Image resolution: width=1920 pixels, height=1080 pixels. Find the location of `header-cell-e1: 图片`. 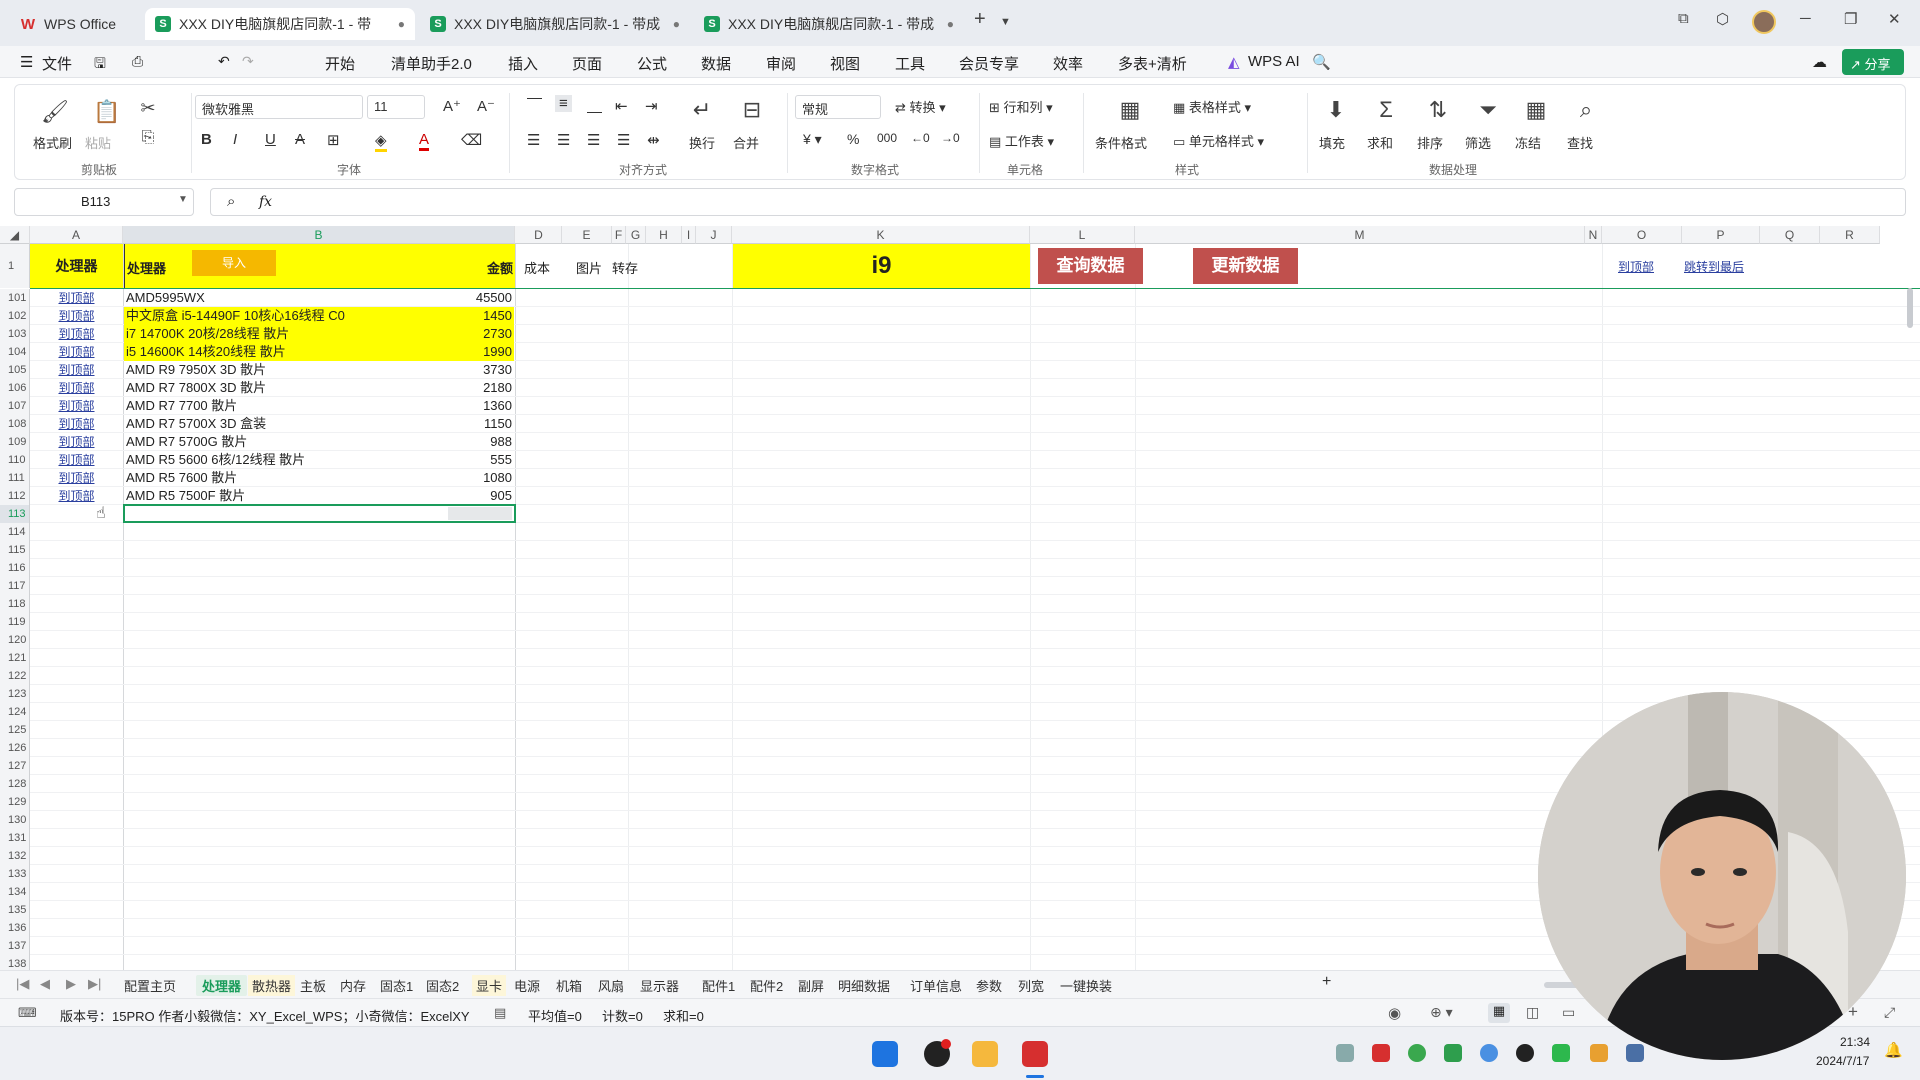

header-cell-e1: 图片 is located at coordinates (589, 267).